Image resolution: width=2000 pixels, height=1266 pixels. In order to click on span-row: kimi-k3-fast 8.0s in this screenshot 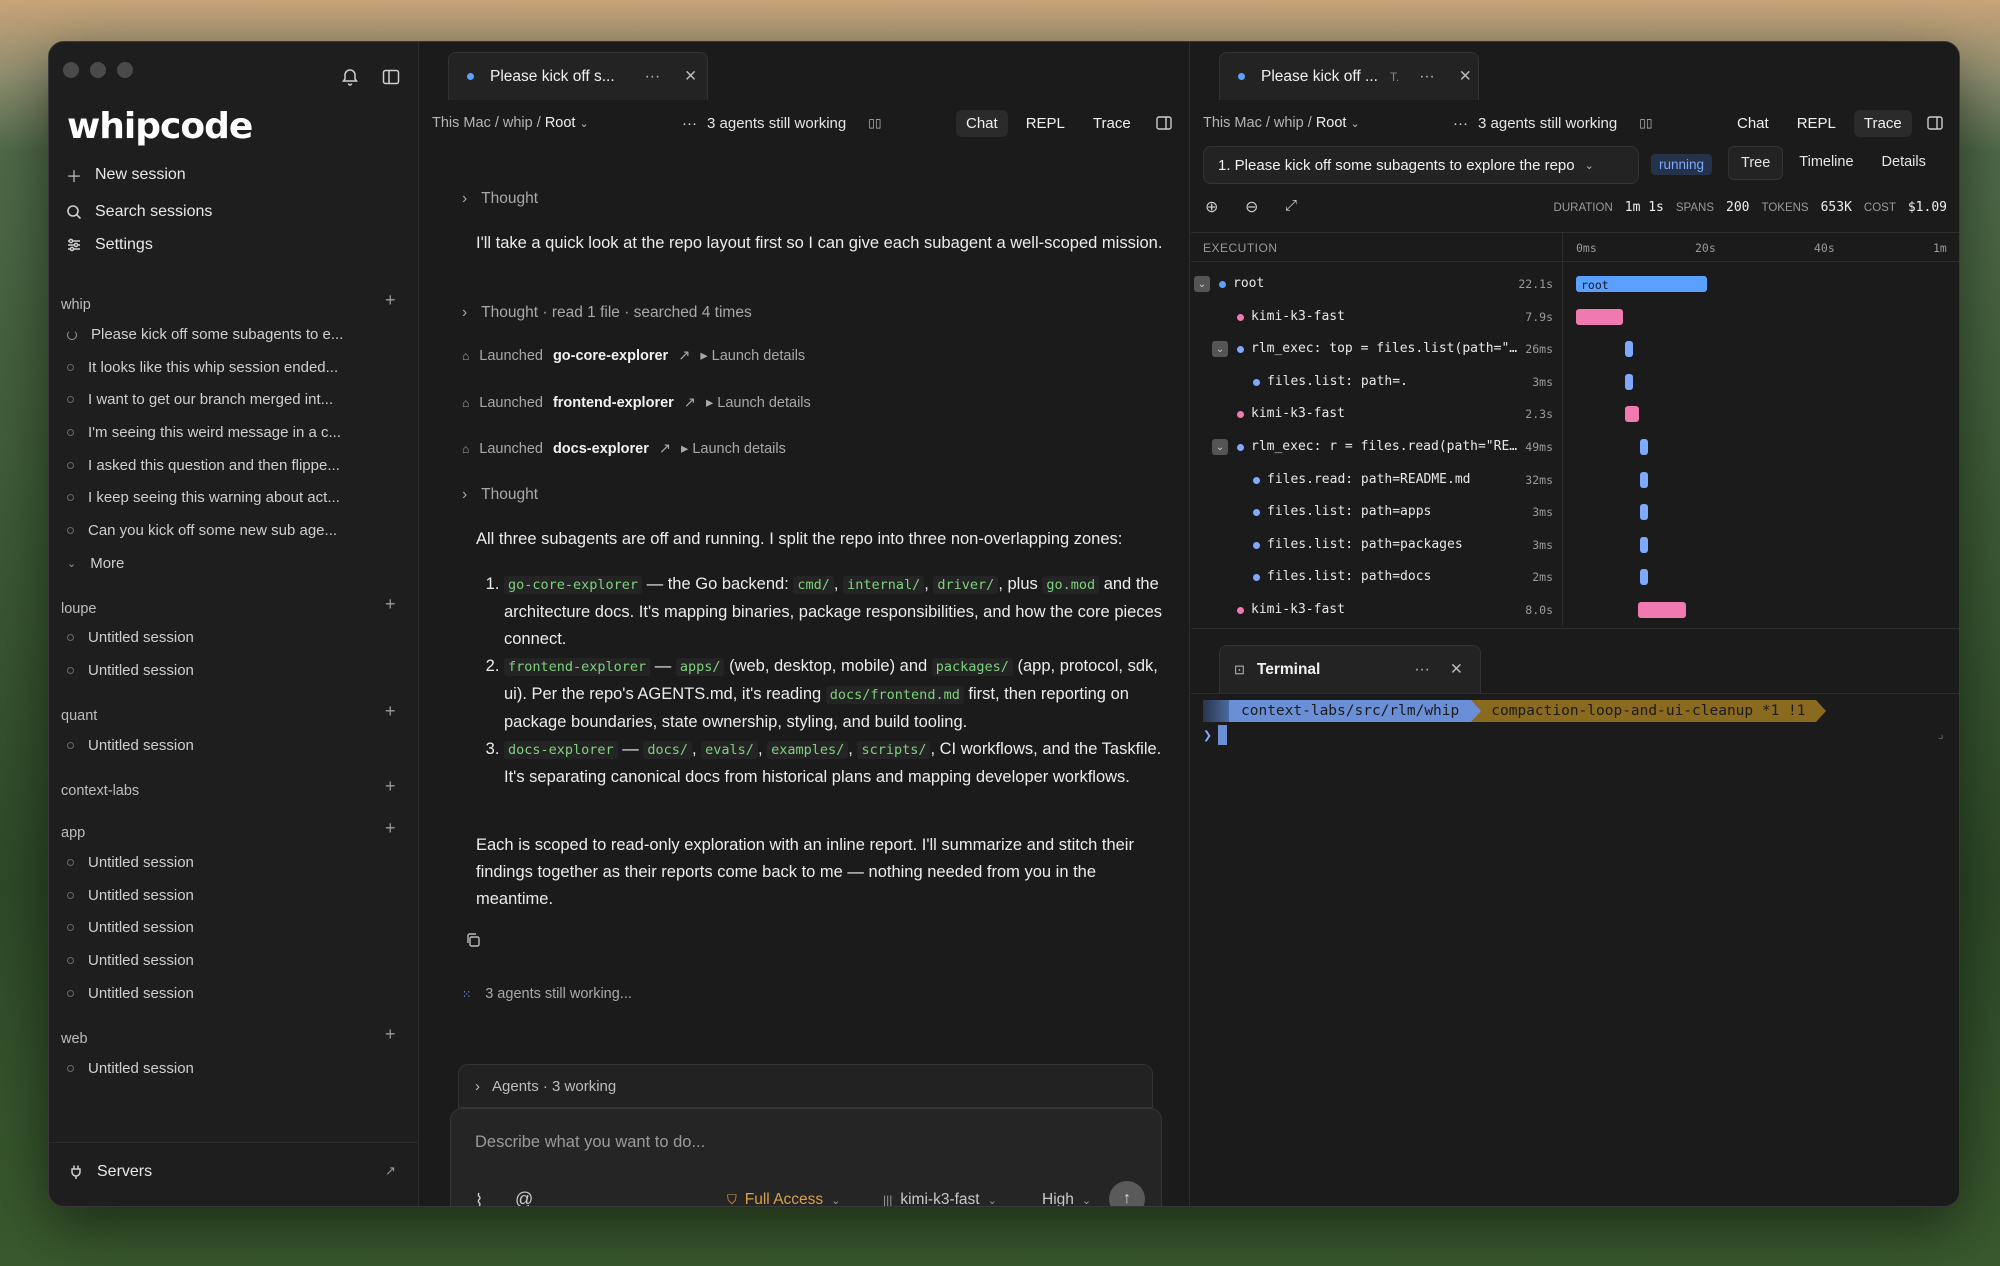, I will do `click(1575, 610)`.